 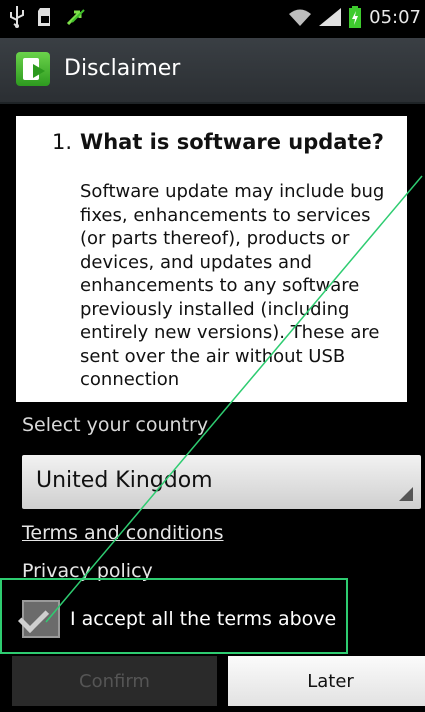 What do you see at coordinates (221, 482) in the screenshot?
I see `country-select: United Kingdom` at bounding box center [221, 482].